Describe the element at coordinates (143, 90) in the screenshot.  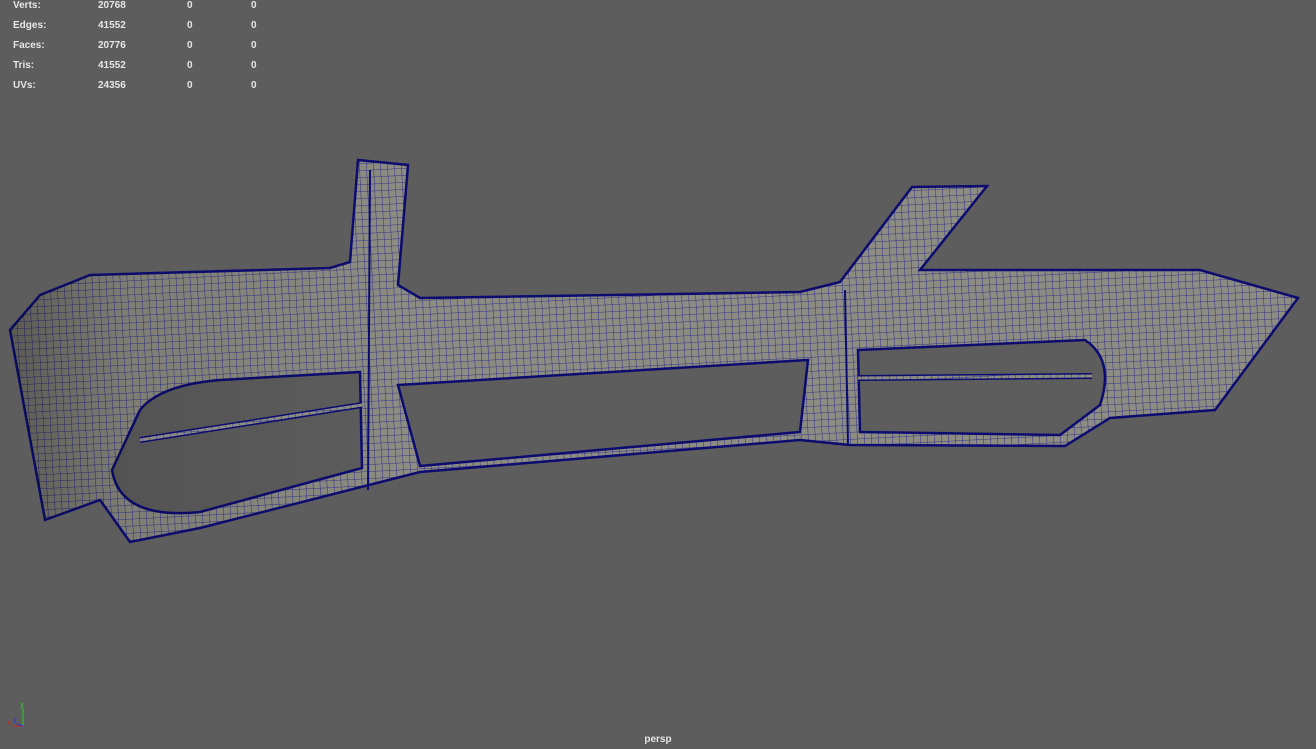
I see `stat-row-uvs: UVs: 24356 0 0` at that location.